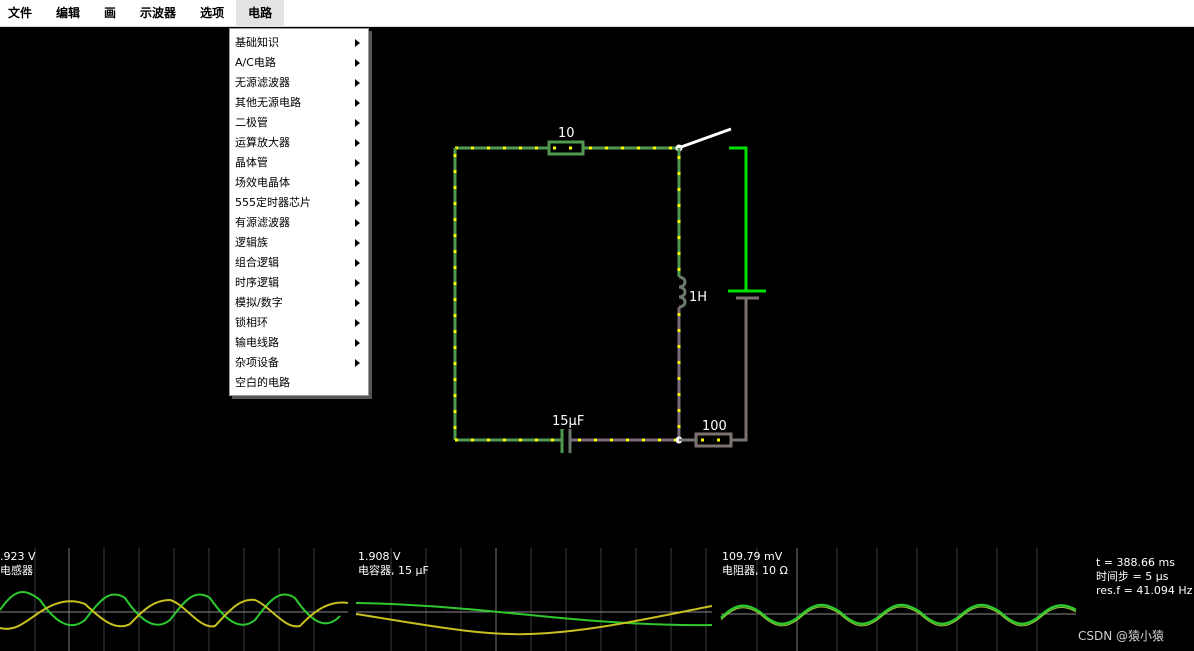  What do you see at coordinates (255, 62) in the screenshot?
I see `circuit-menu-item-label: A/C电路` at bounding box center [255, 62].